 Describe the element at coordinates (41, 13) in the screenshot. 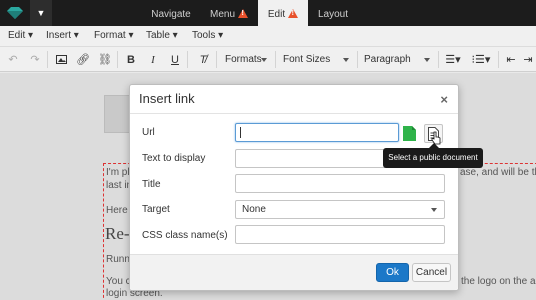

I see `nav-dropdown-button: ▼` at that location.